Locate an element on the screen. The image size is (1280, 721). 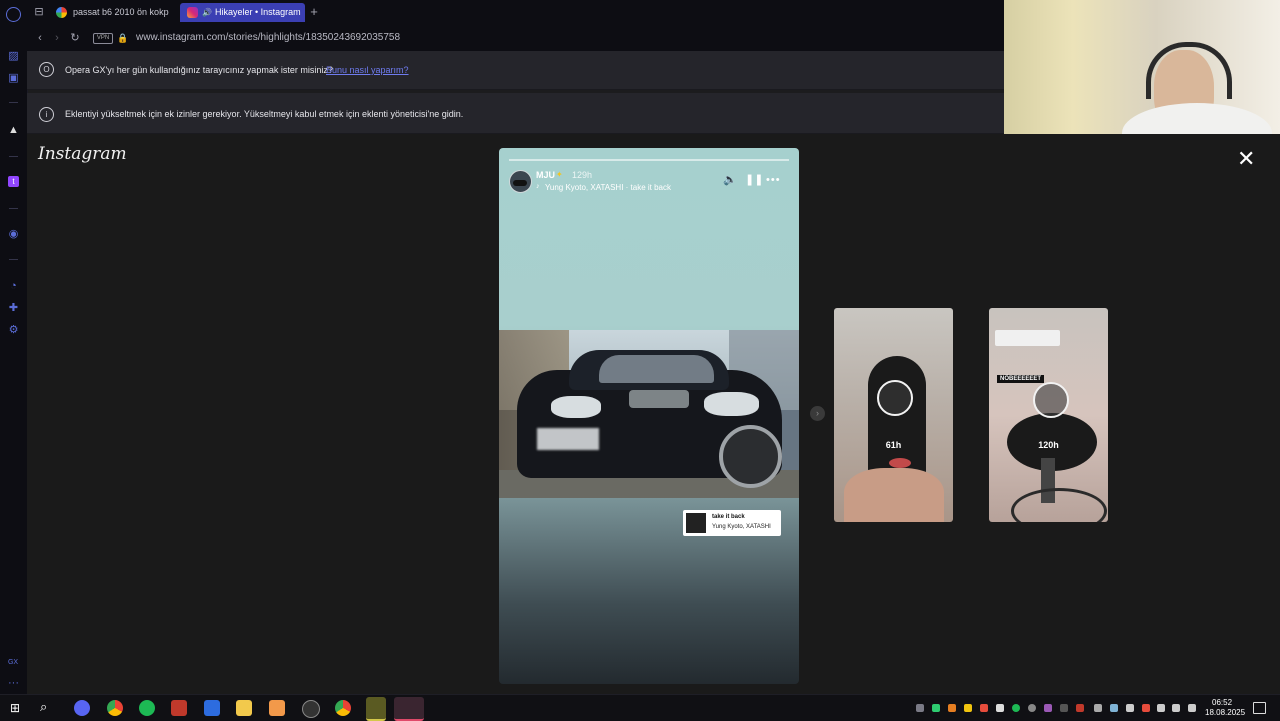
opera-sidebar: ▨ ▣ ▲ t ◉ ◔ ✚ ⚙ GX ··· is located at coordinates (14, 347).